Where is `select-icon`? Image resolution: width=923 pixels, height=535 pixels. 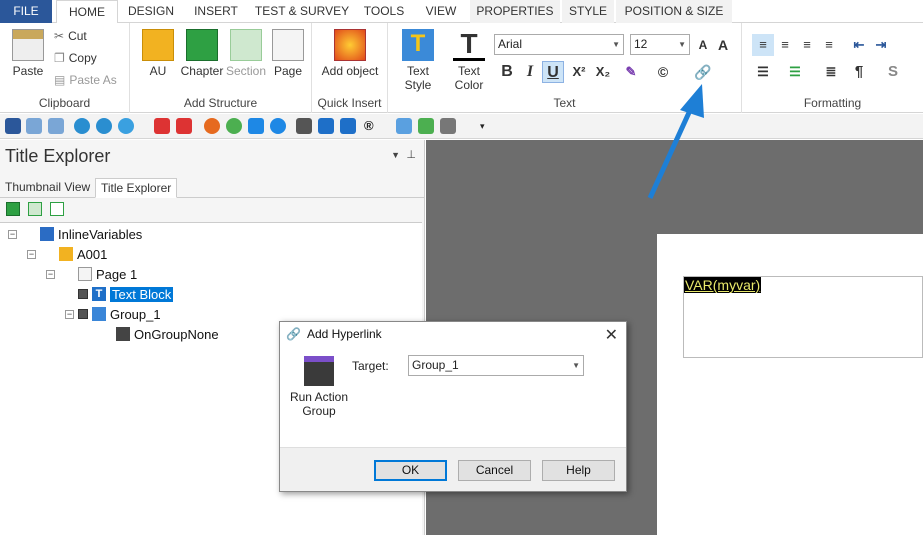
select-icon is located at coordinates (404, 126).